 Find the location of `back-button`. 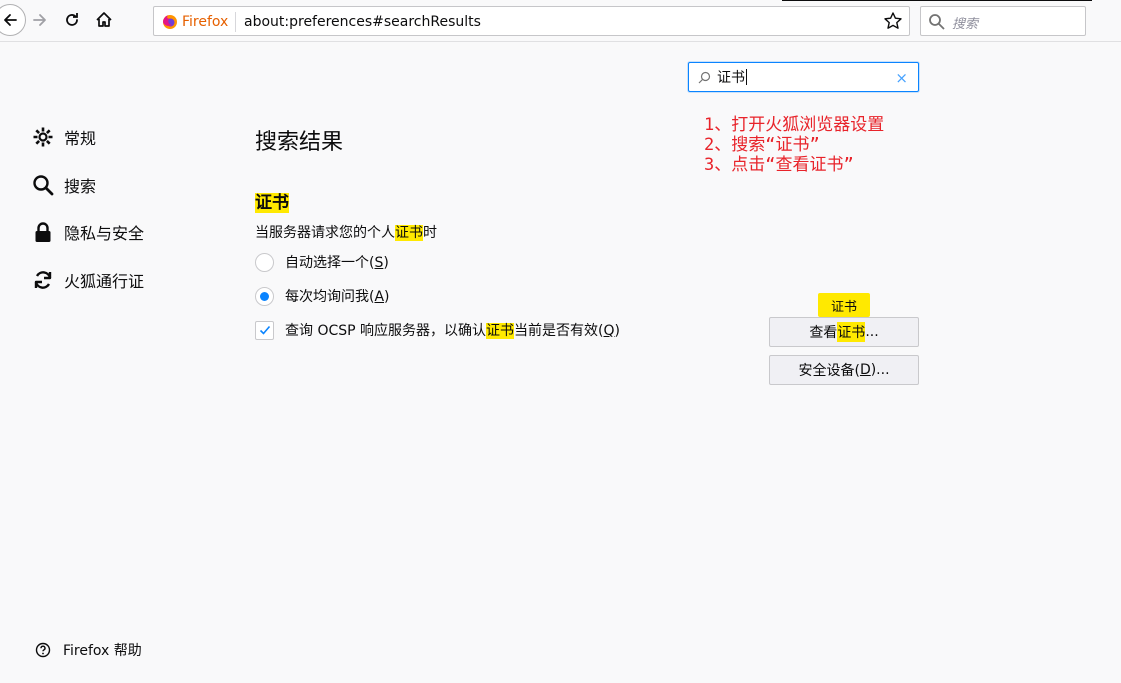

back-button is located at coordinates (13, 20).